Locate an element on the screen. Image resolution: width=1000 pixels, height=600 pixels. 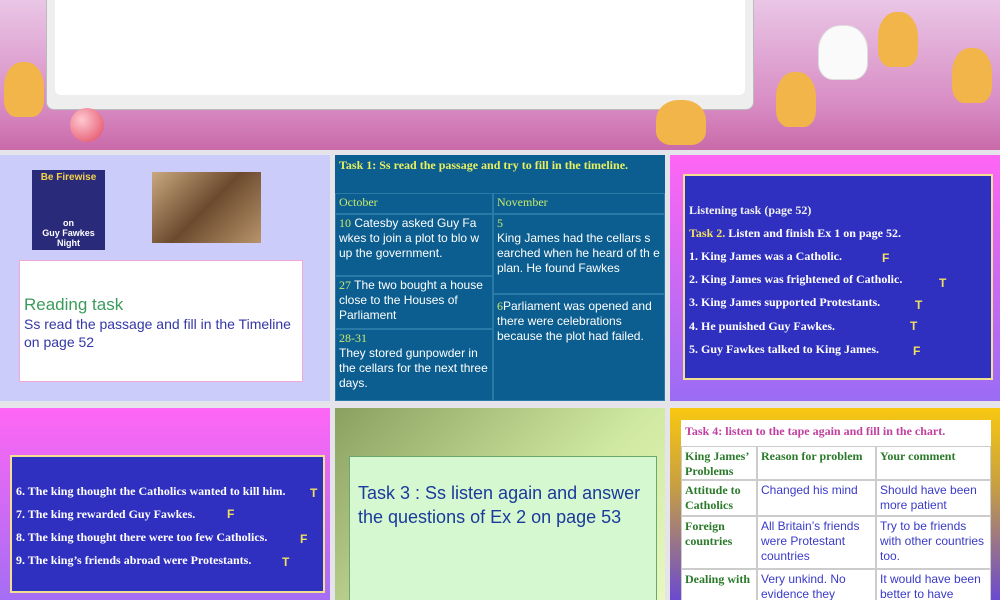
header-november: November is located at coordinates (579, 203).